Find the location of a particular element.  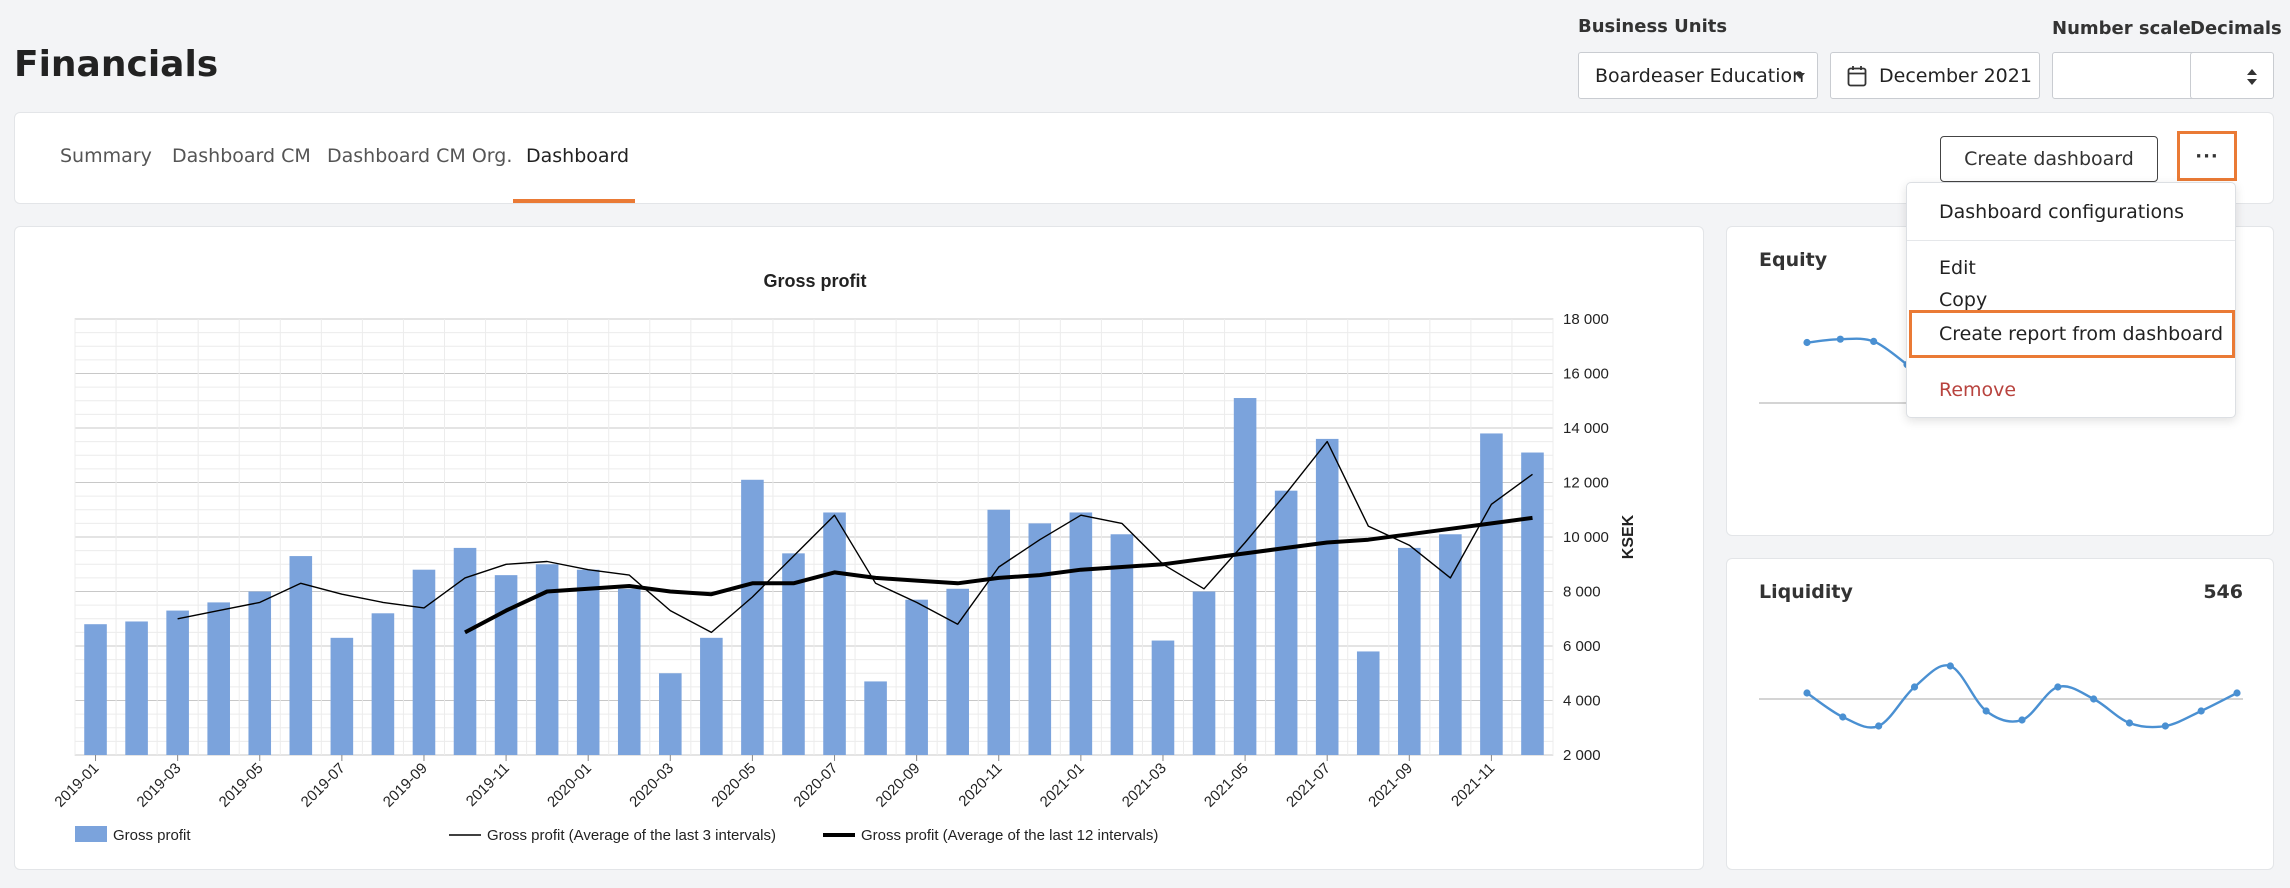

x-tick-label: 2019-03 is located at coordinates (159, 785).